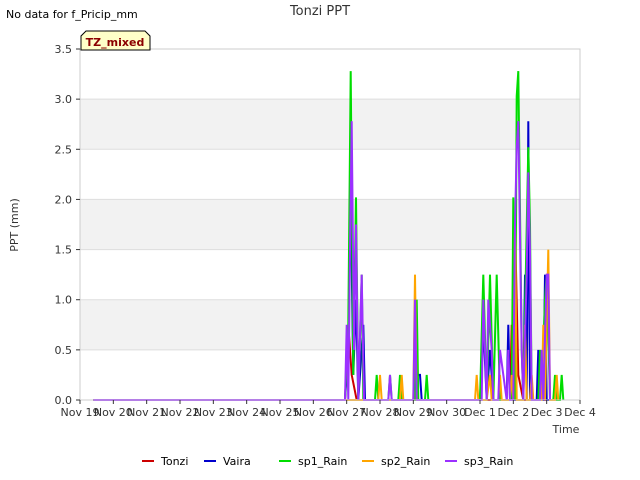 The width and height of the screenshot is (640, 480). Describe the element at coordinates (72, 14) in the screenshot. I see `no-data-note: No data for f_Pricip_mm` at that location.